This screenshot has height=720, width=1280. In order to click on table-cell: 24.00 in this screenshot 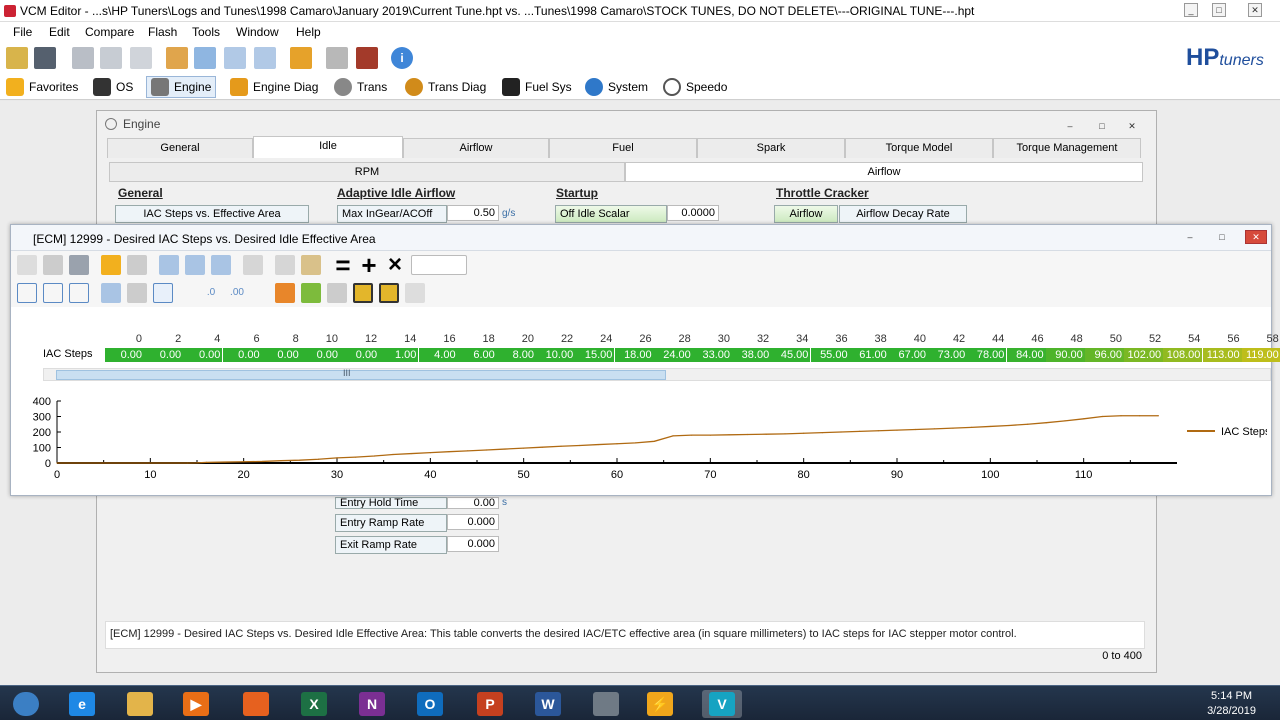, I will do `click(673, 355)`.